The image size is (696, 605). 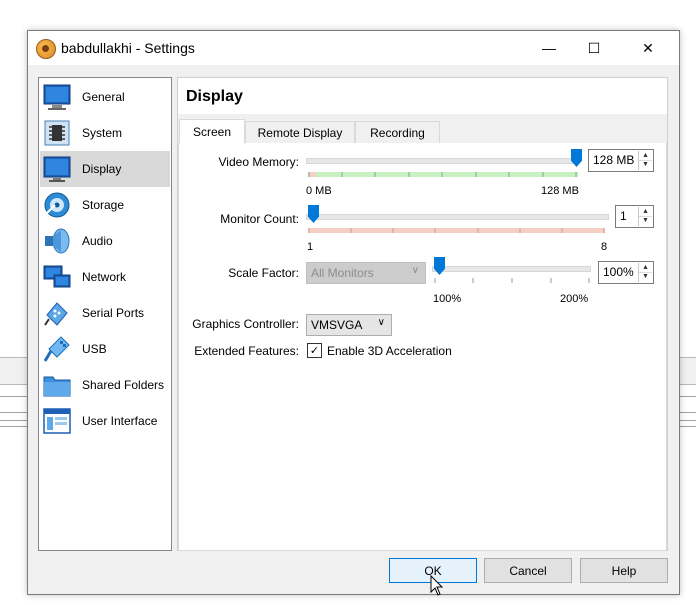 I want to click on serial-port-icon, so click(x=57, y=313).